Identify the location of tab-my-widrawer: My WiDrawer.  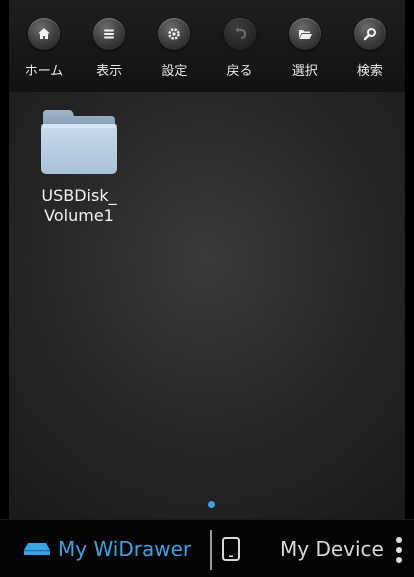
(107, 548).